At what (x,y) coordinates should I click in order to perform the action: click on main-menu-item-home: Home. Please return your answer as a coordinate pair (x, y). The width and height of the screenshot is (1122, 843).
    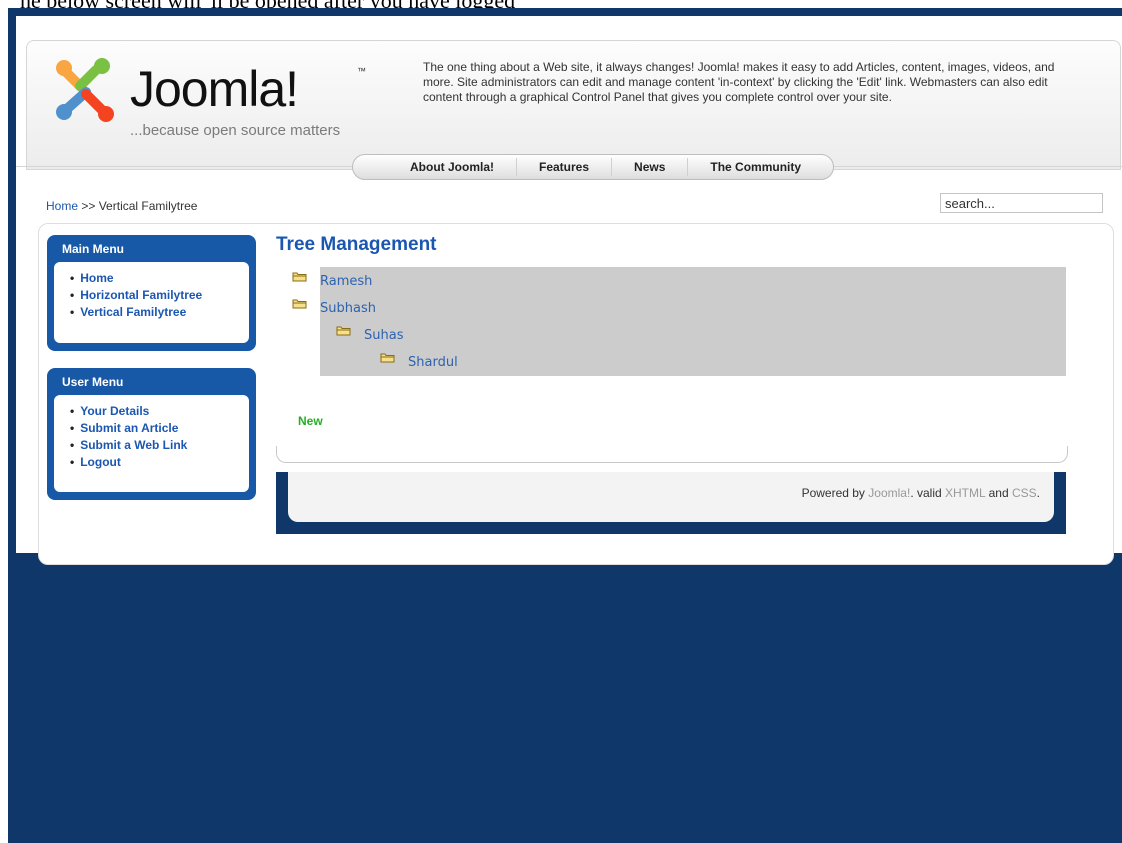
    Looking at the image, I should click on (160, 278).